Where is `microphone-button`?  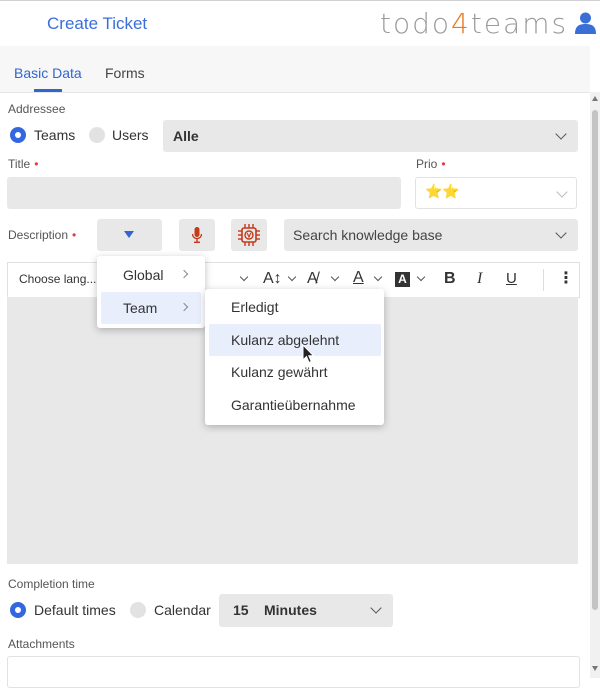
microphone-button is located at coordinates (197, 235).